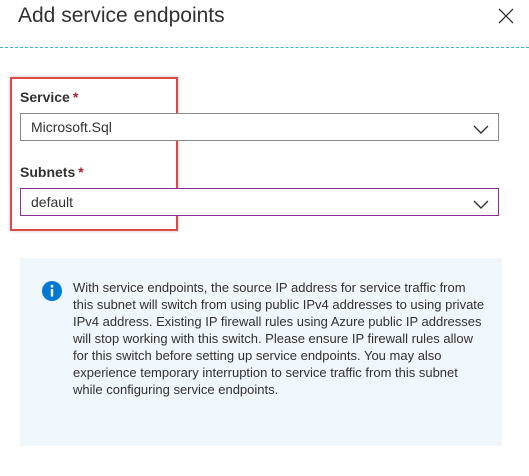  Describe the element at coordinates (259, 127) in the screenshot. I see `service-dropdown: Microsoft.Sql` at that location.